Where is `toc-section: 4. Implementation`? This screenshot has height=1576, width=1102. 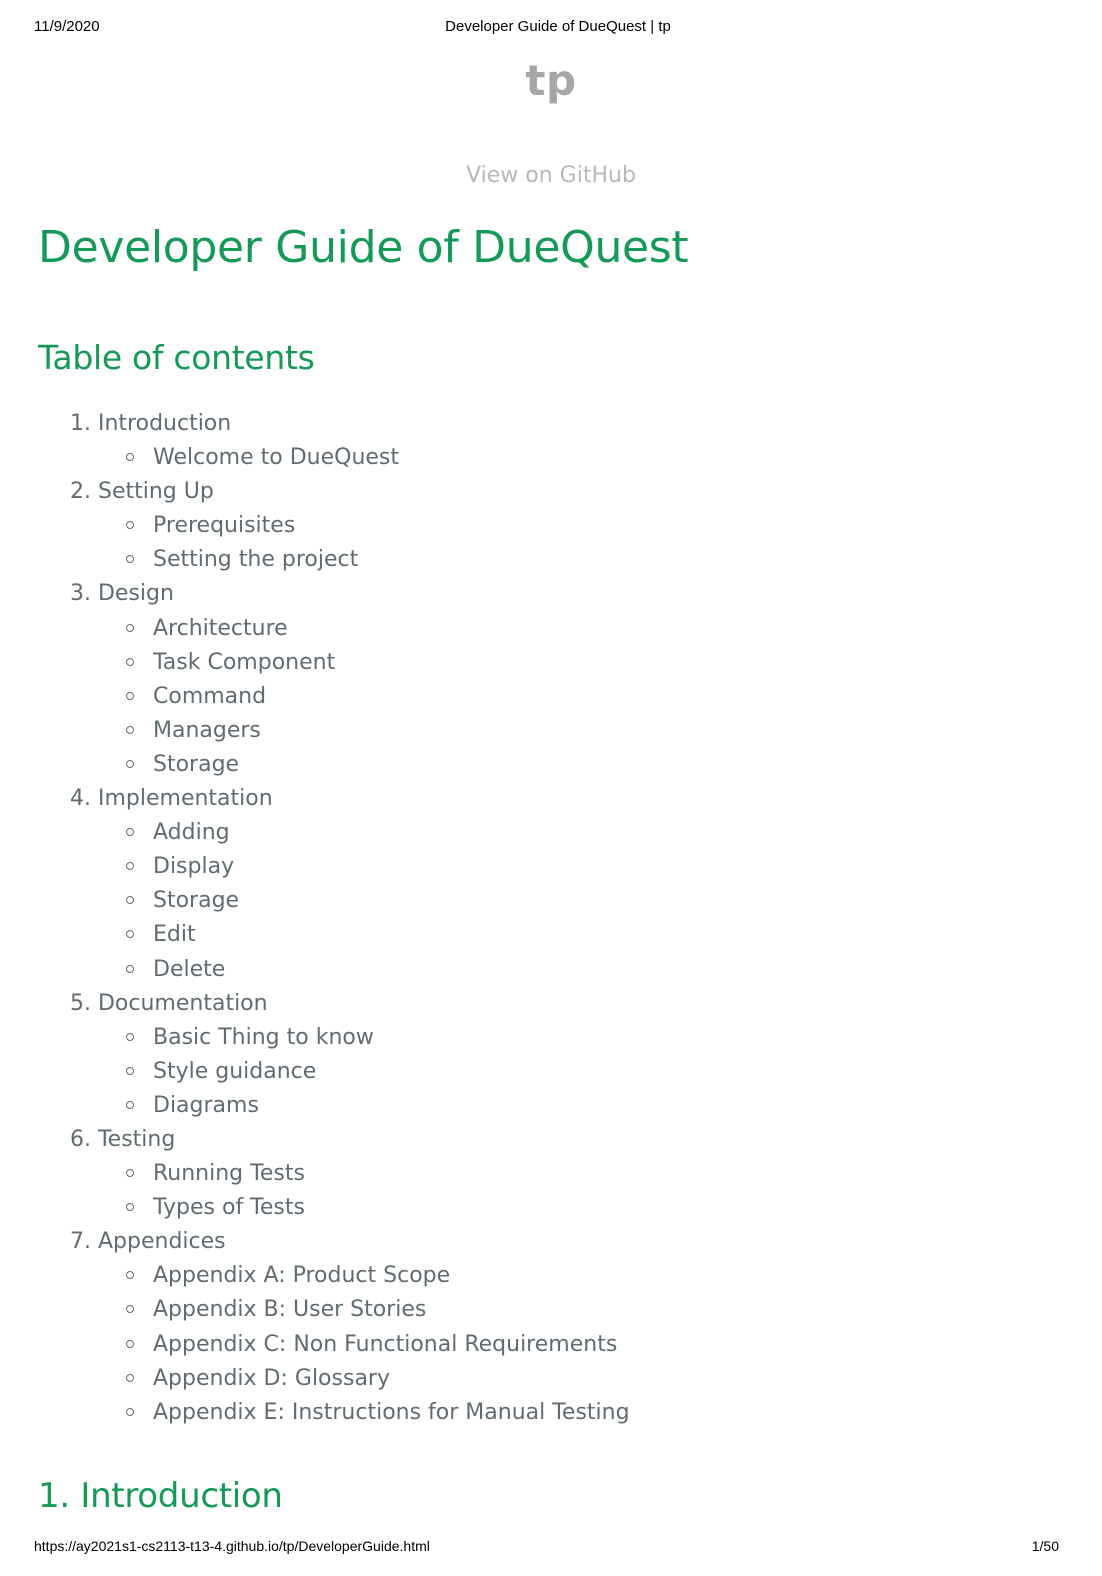
toc-section: 4. Implementation is located at coordinates (350, 799).